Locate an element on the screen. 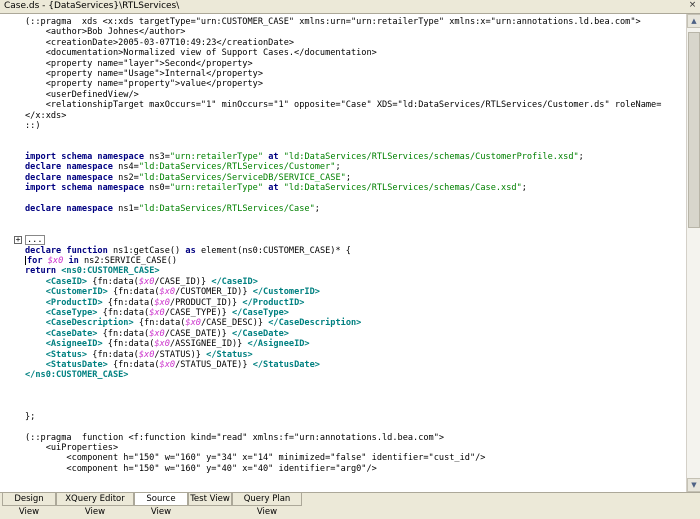 This screenshot has height=519, width=700. scroll-up-icon: ▲ is located at coordinates (693, 21).